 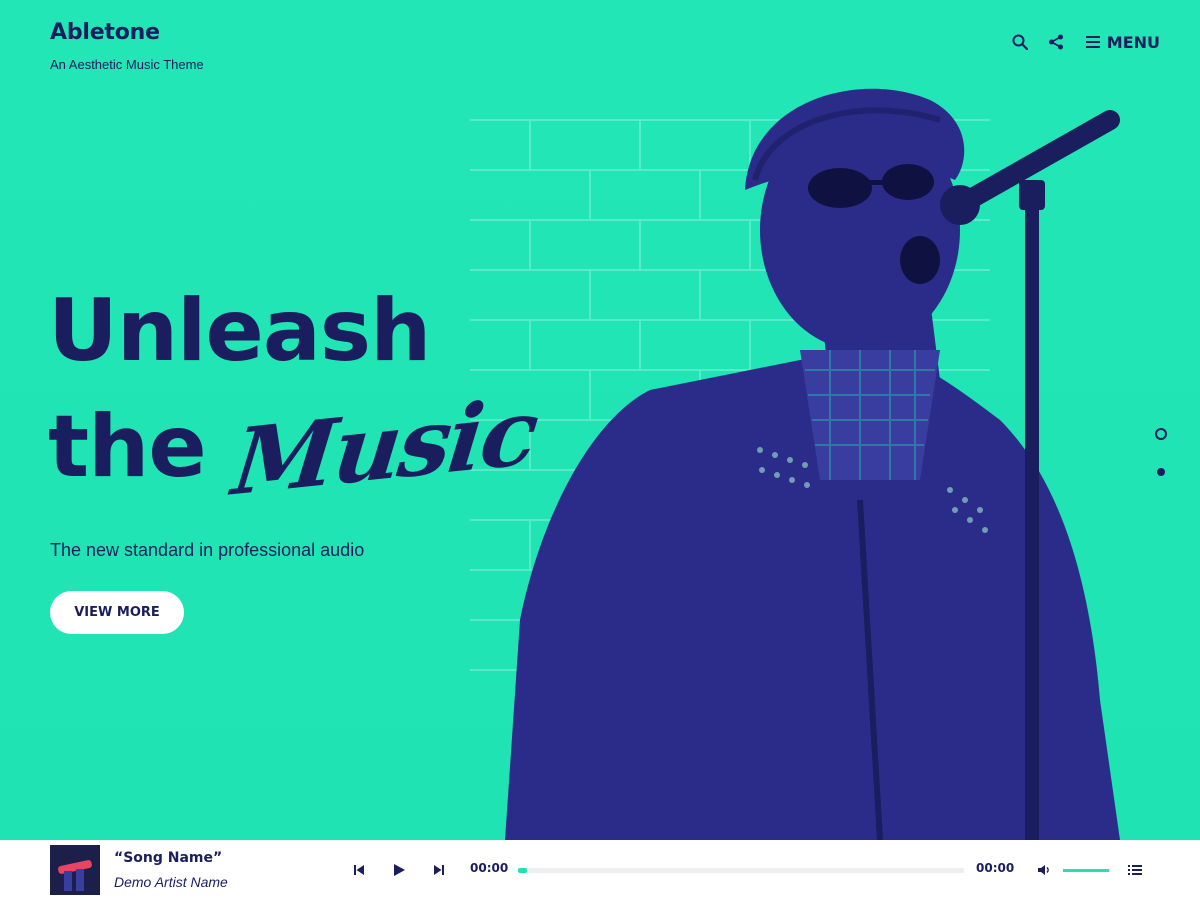 I want to click on artist-name: Demo Artist Name, so click(x=171, y=882).